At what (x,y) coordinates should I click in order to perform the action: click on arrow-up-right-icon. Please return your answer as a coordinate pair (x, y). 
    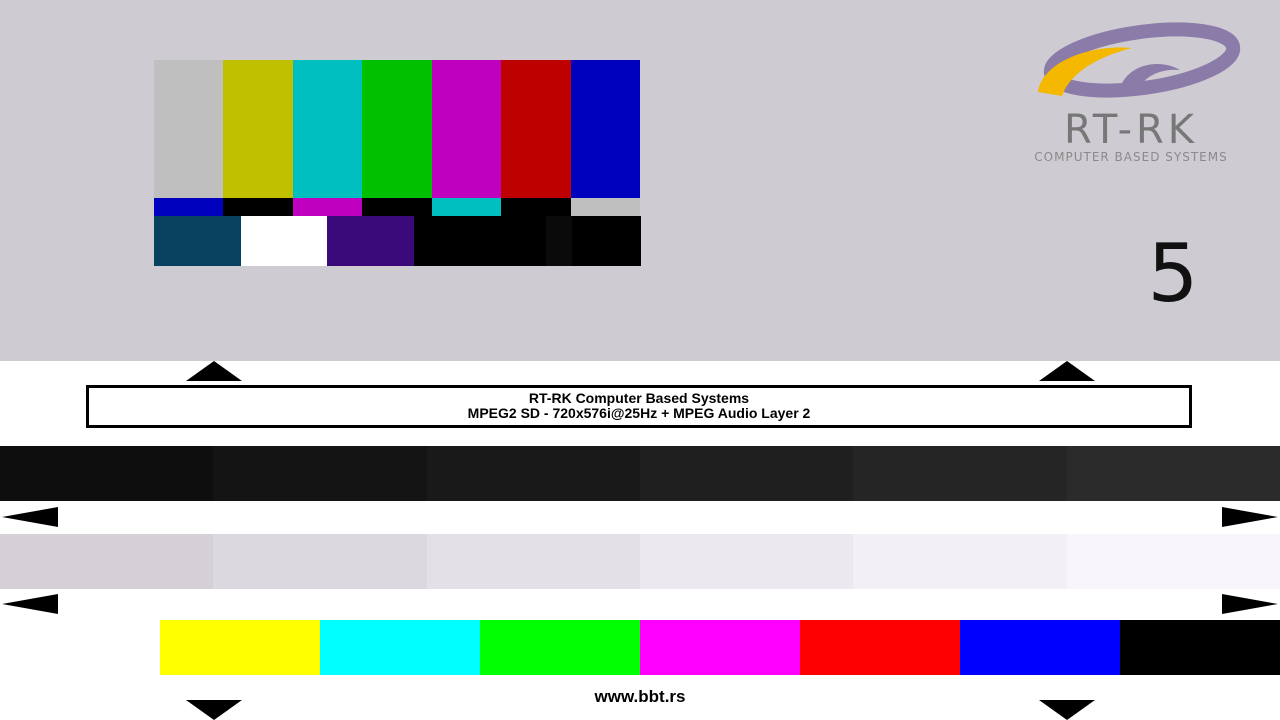
    Looking at the image, I should click on (1067, 371).